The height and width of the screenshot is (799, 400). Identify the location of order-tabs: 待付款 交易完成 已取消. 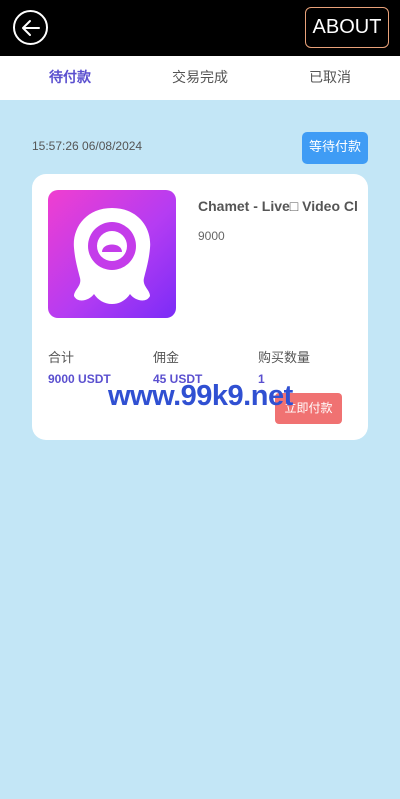
(200, 78).